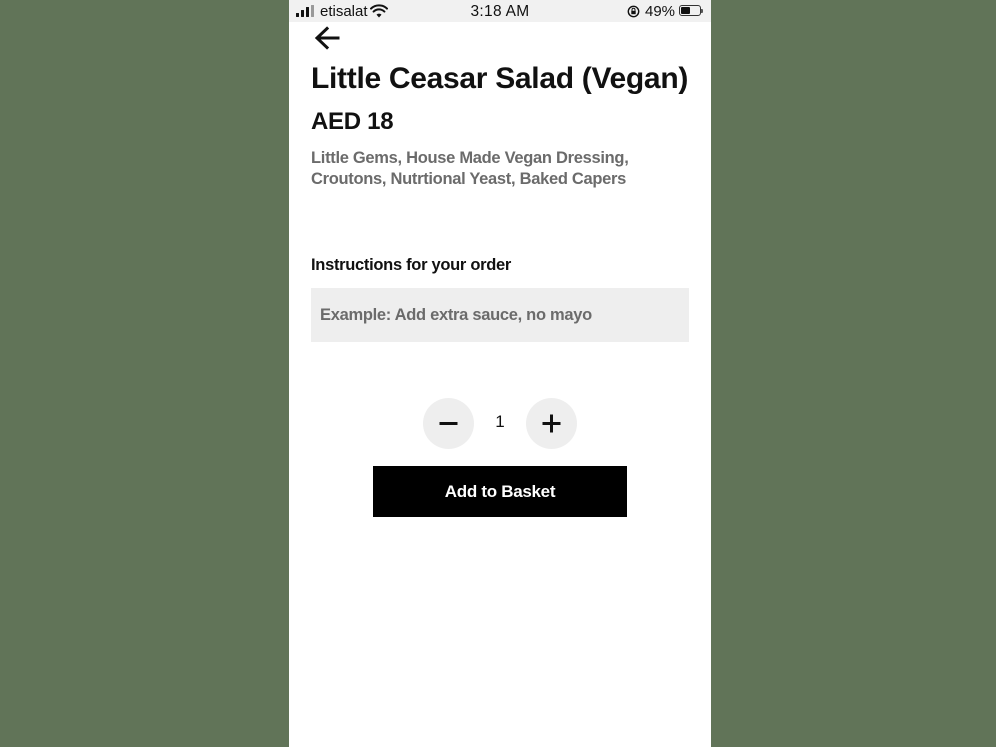 Image resolution: width=996 pixels, height=747 pixels. What do you see at coordinates (352, 121) in the screenshot?
I see `item-price: AED 18` at bounding box center [352, 121].